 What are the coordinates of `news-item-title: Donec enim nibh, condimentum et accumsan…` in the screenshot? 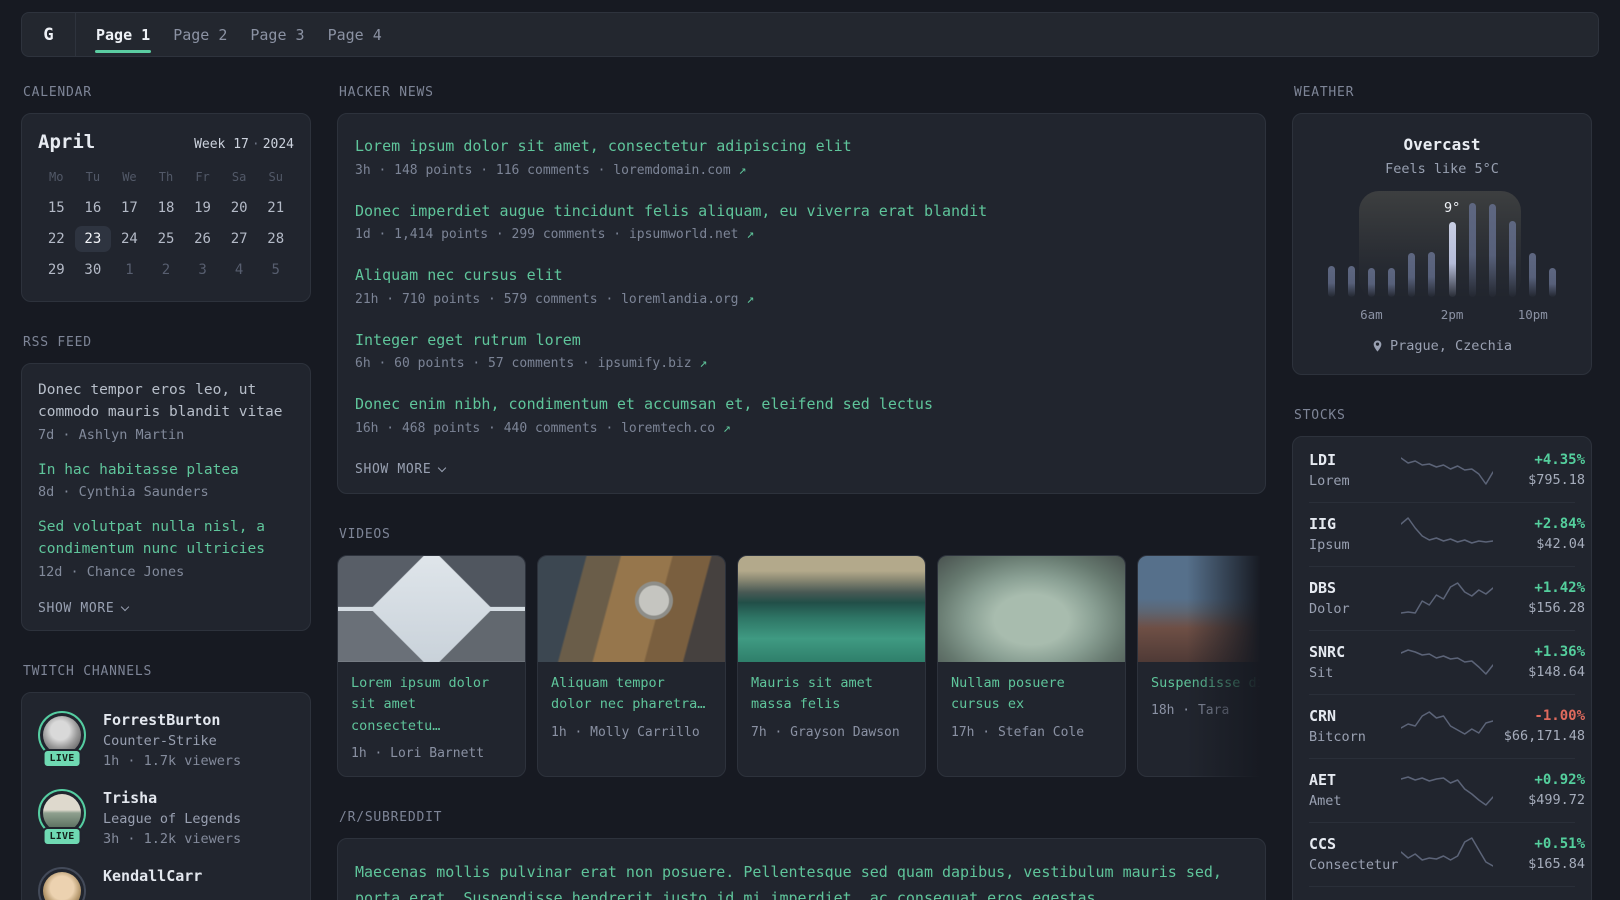 It's located at (801, 404).